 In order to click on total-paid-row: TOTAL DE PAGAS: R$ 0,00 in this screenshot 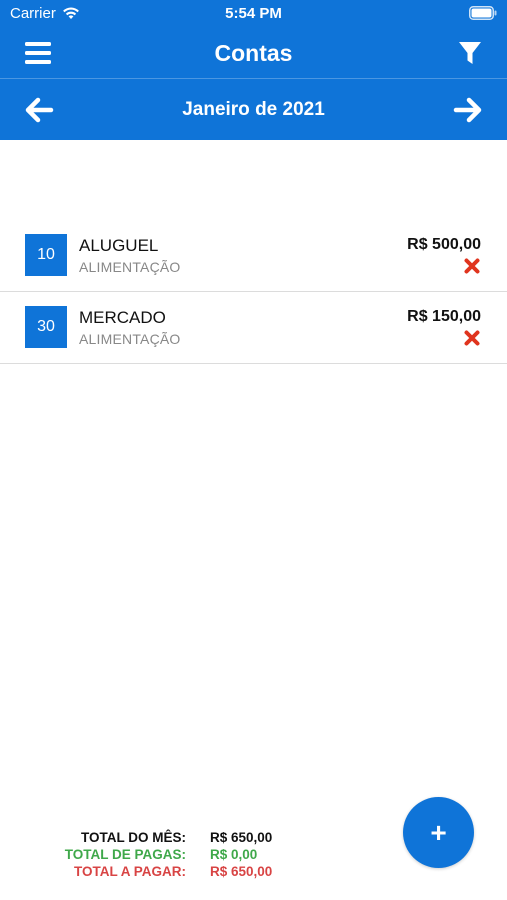, I will do `click(166, 854)`.